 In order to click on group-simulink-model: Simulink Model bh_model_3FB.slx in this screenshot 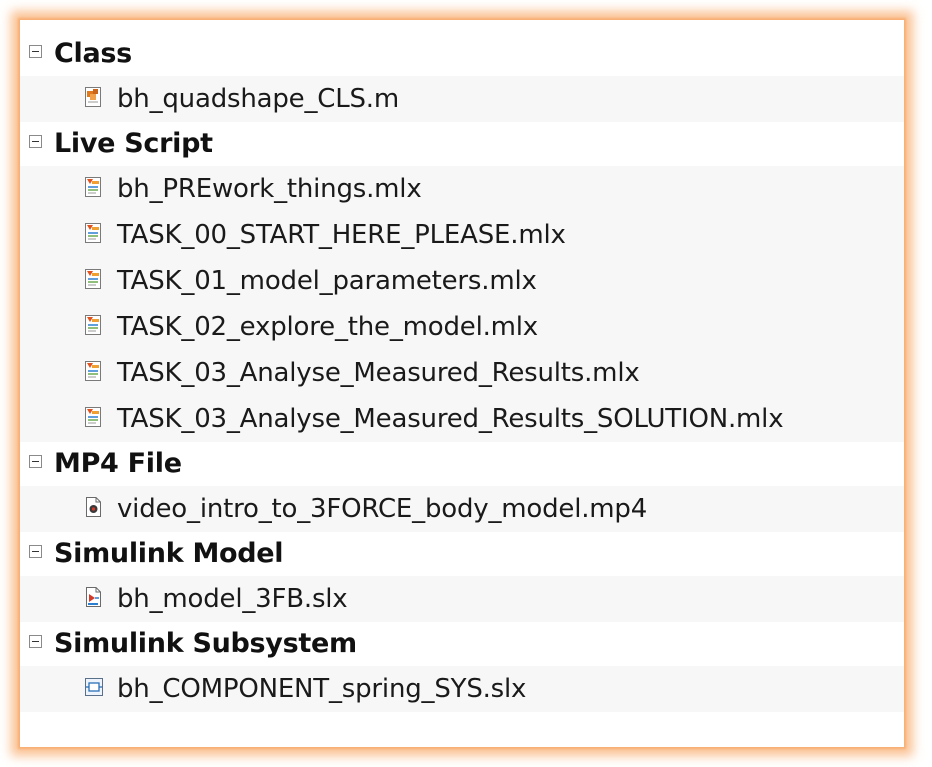, I will do `click(462, 577)`.